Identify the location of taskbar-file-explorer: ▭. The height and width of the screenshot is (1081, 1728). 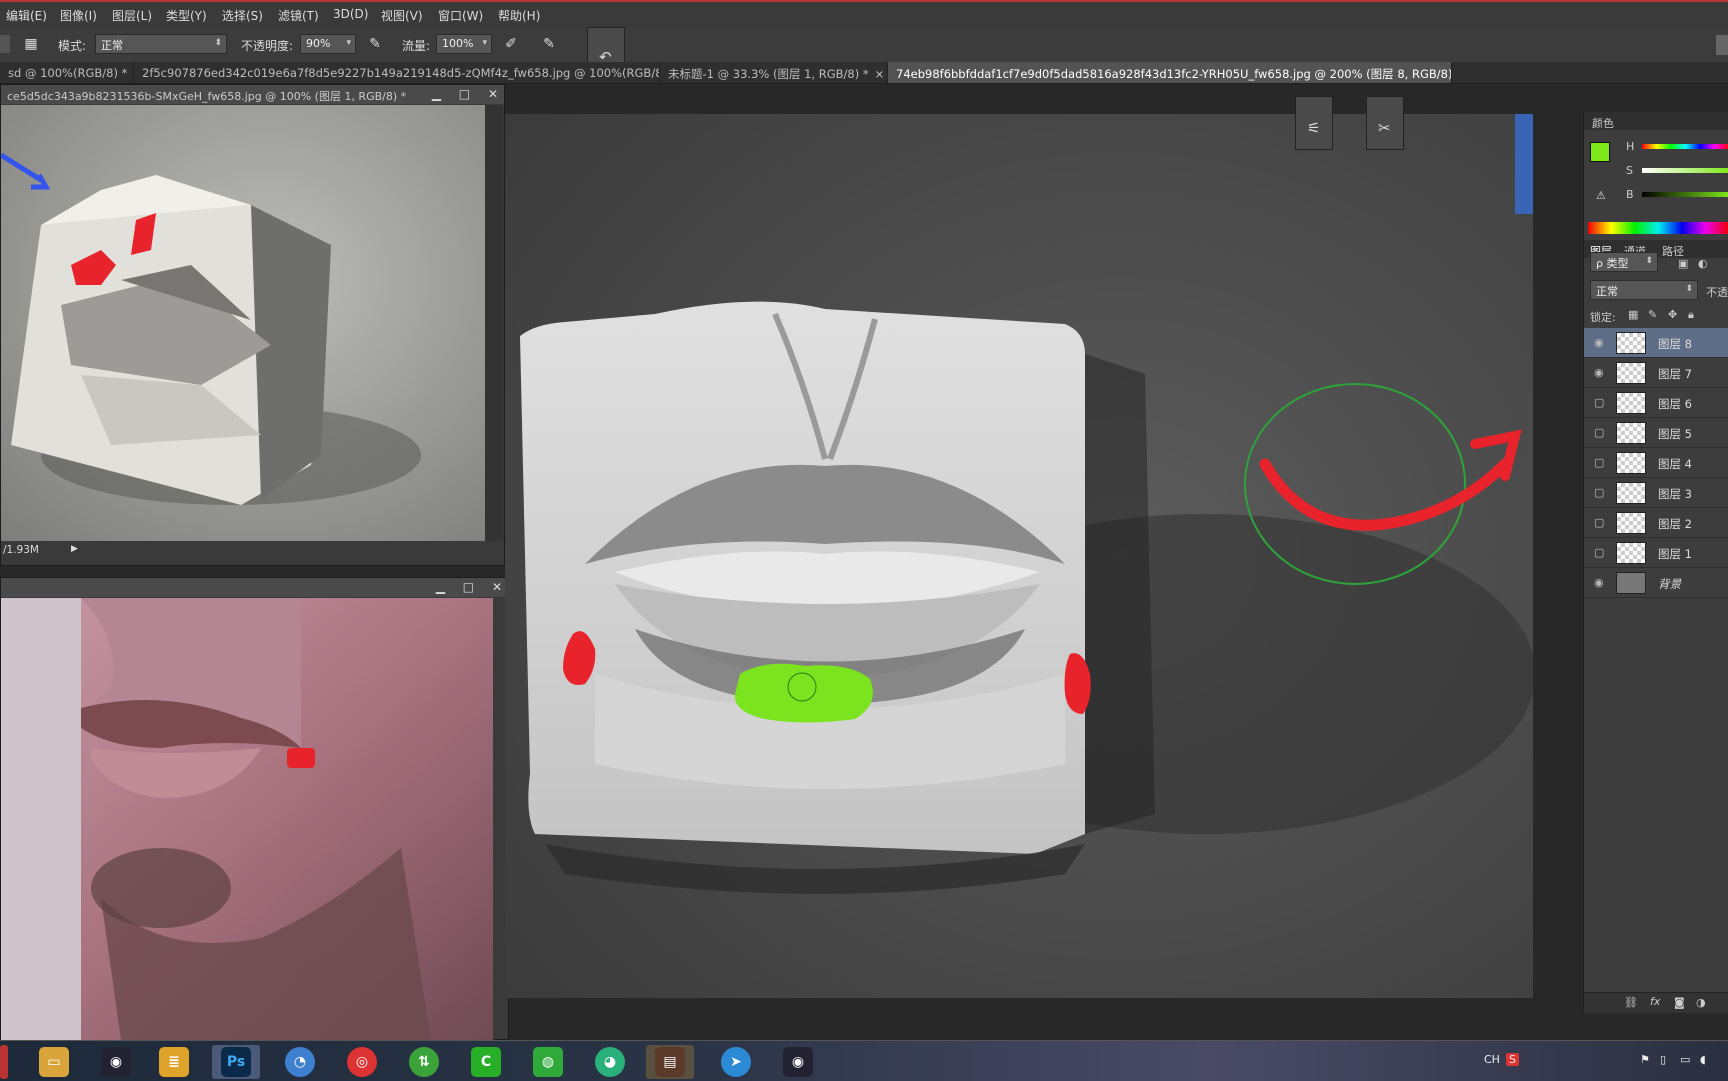
(54, 1062).